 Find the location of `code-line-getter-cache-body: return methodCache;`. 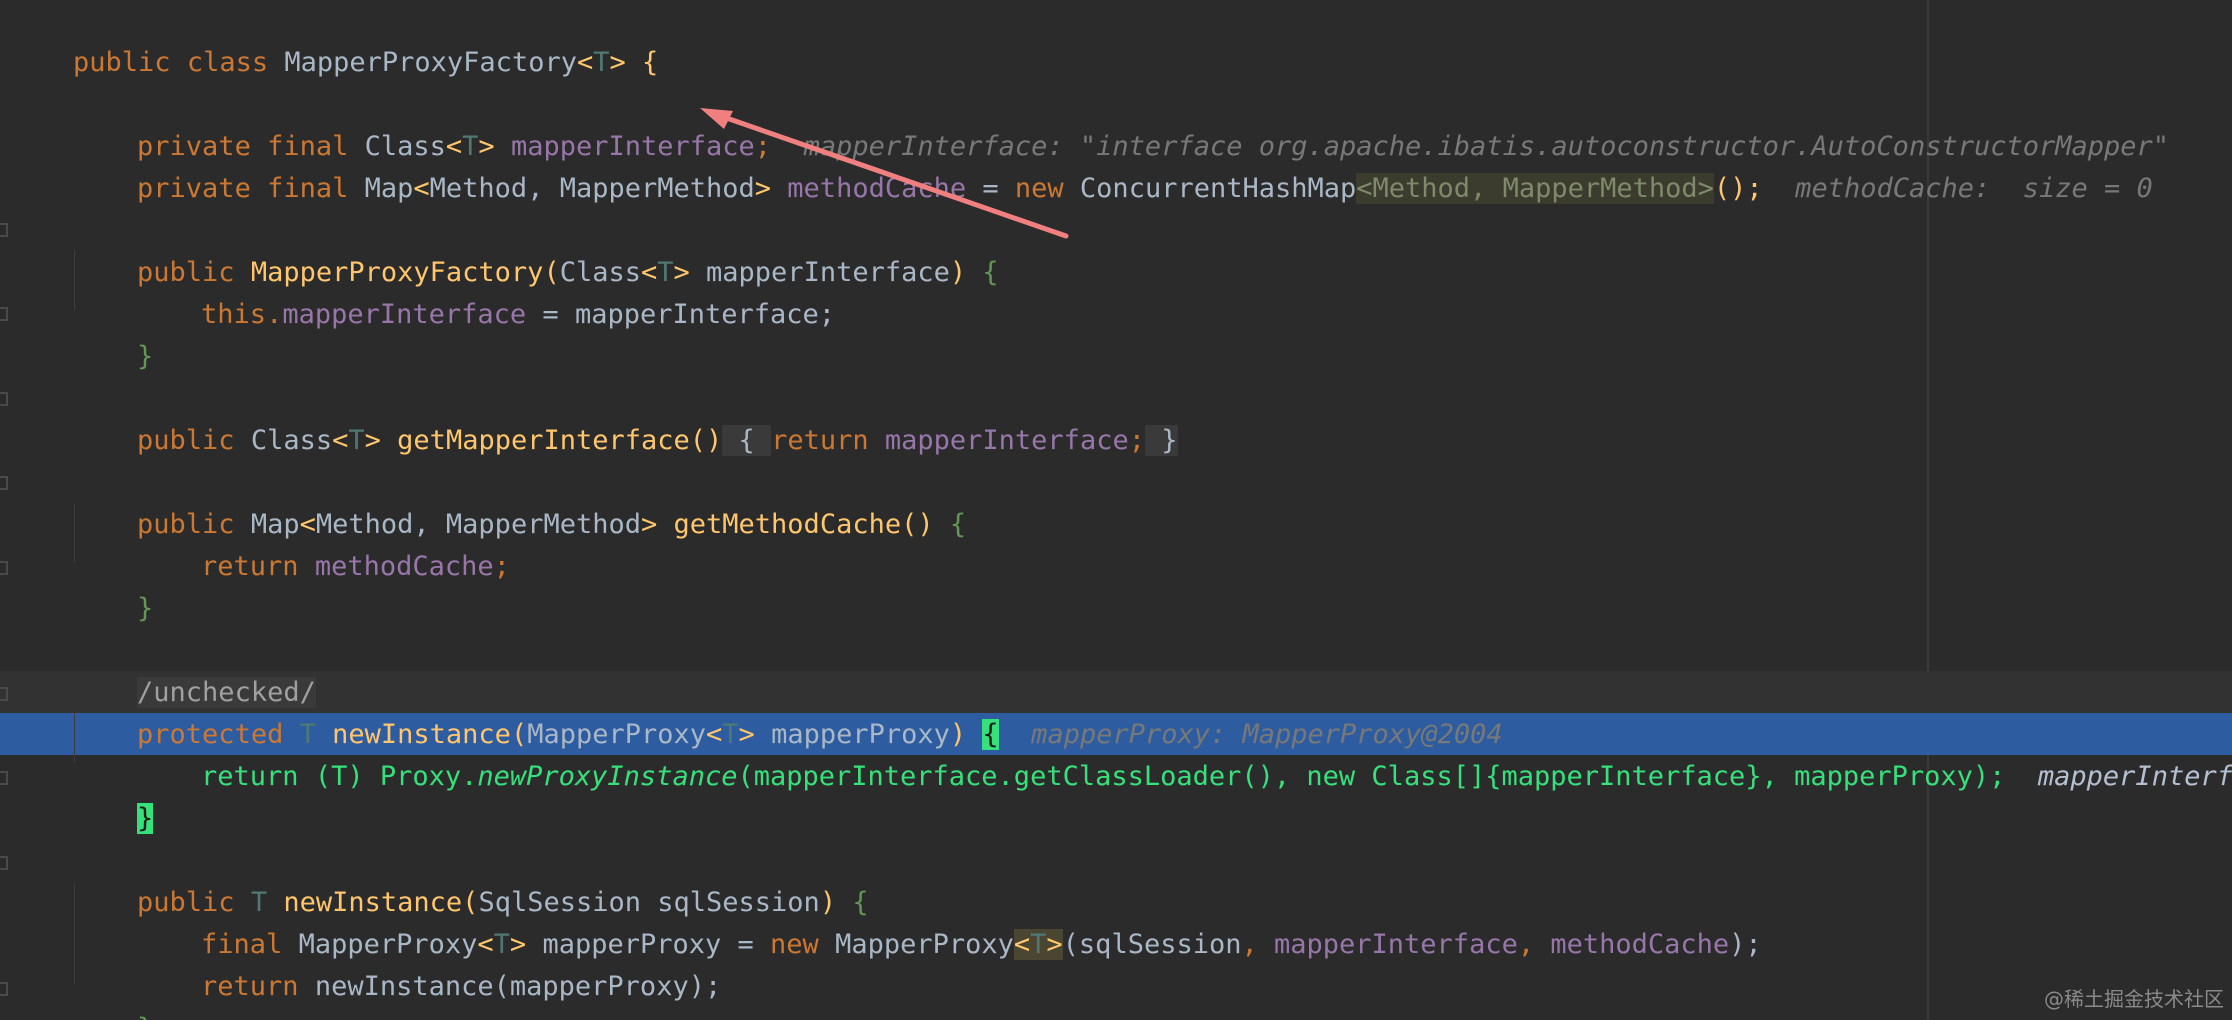

code-line-getter-cache-body: return methodCache; is located at coordinates (323, 543).